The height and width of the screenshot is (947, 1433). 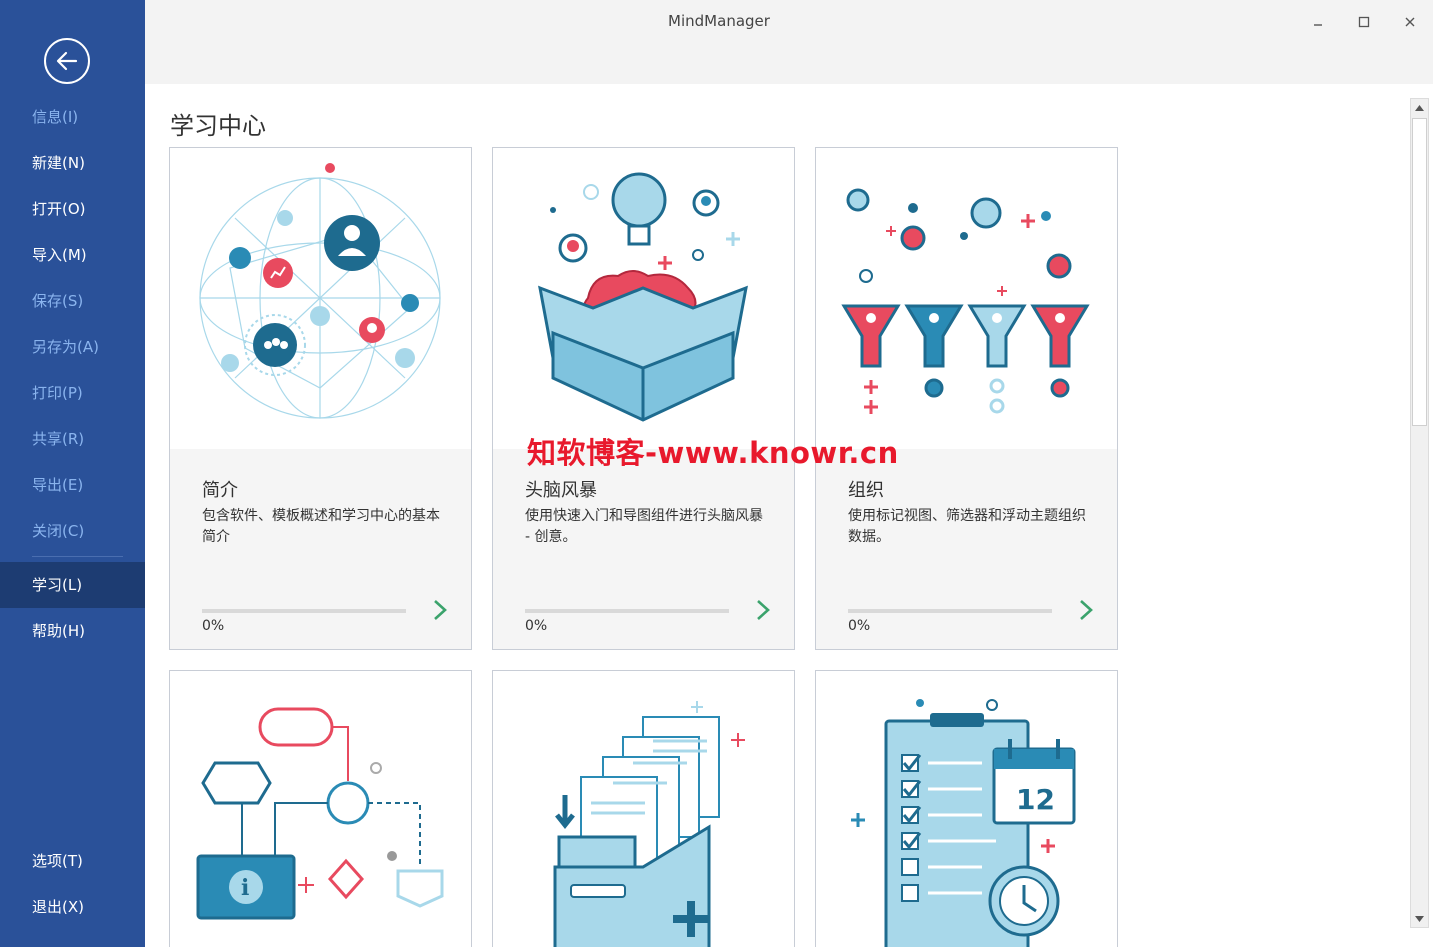 I want to click on close-window-button, so click(x=1410, y=22).